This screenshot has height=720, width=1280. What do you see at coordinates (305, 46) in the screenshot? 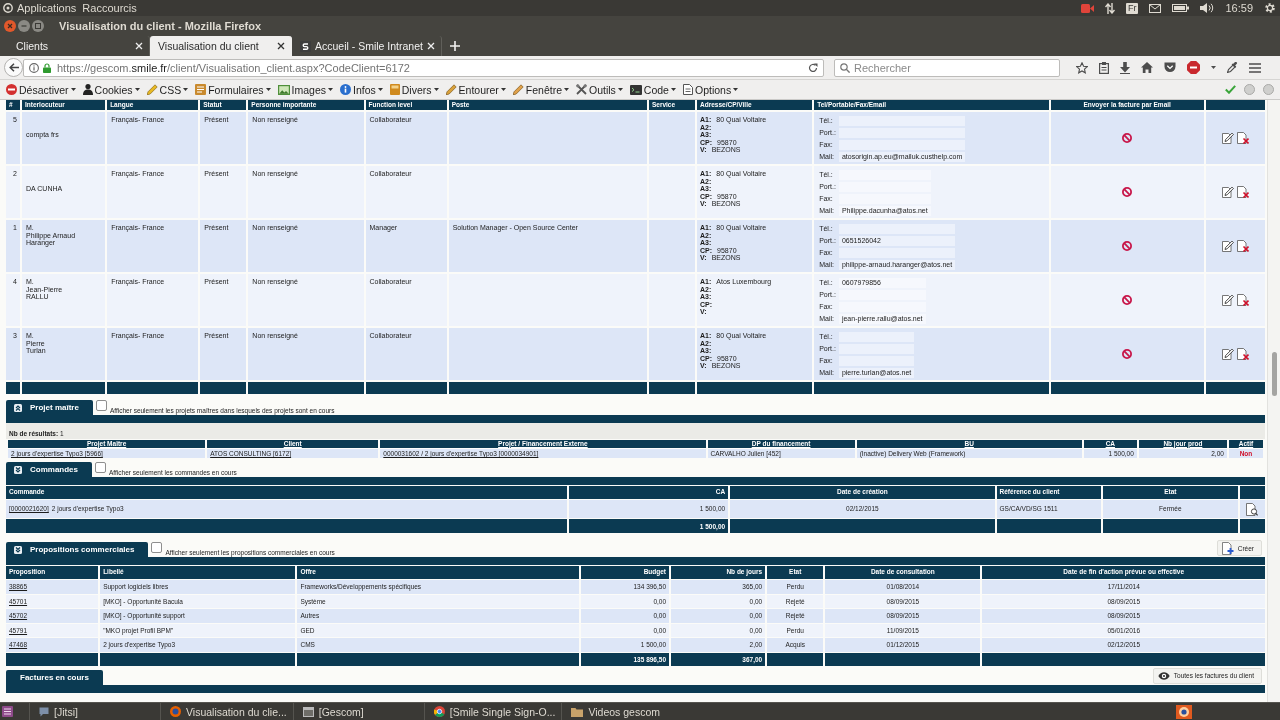
I see `site-logo-icon` at bounding box center [305, 46].